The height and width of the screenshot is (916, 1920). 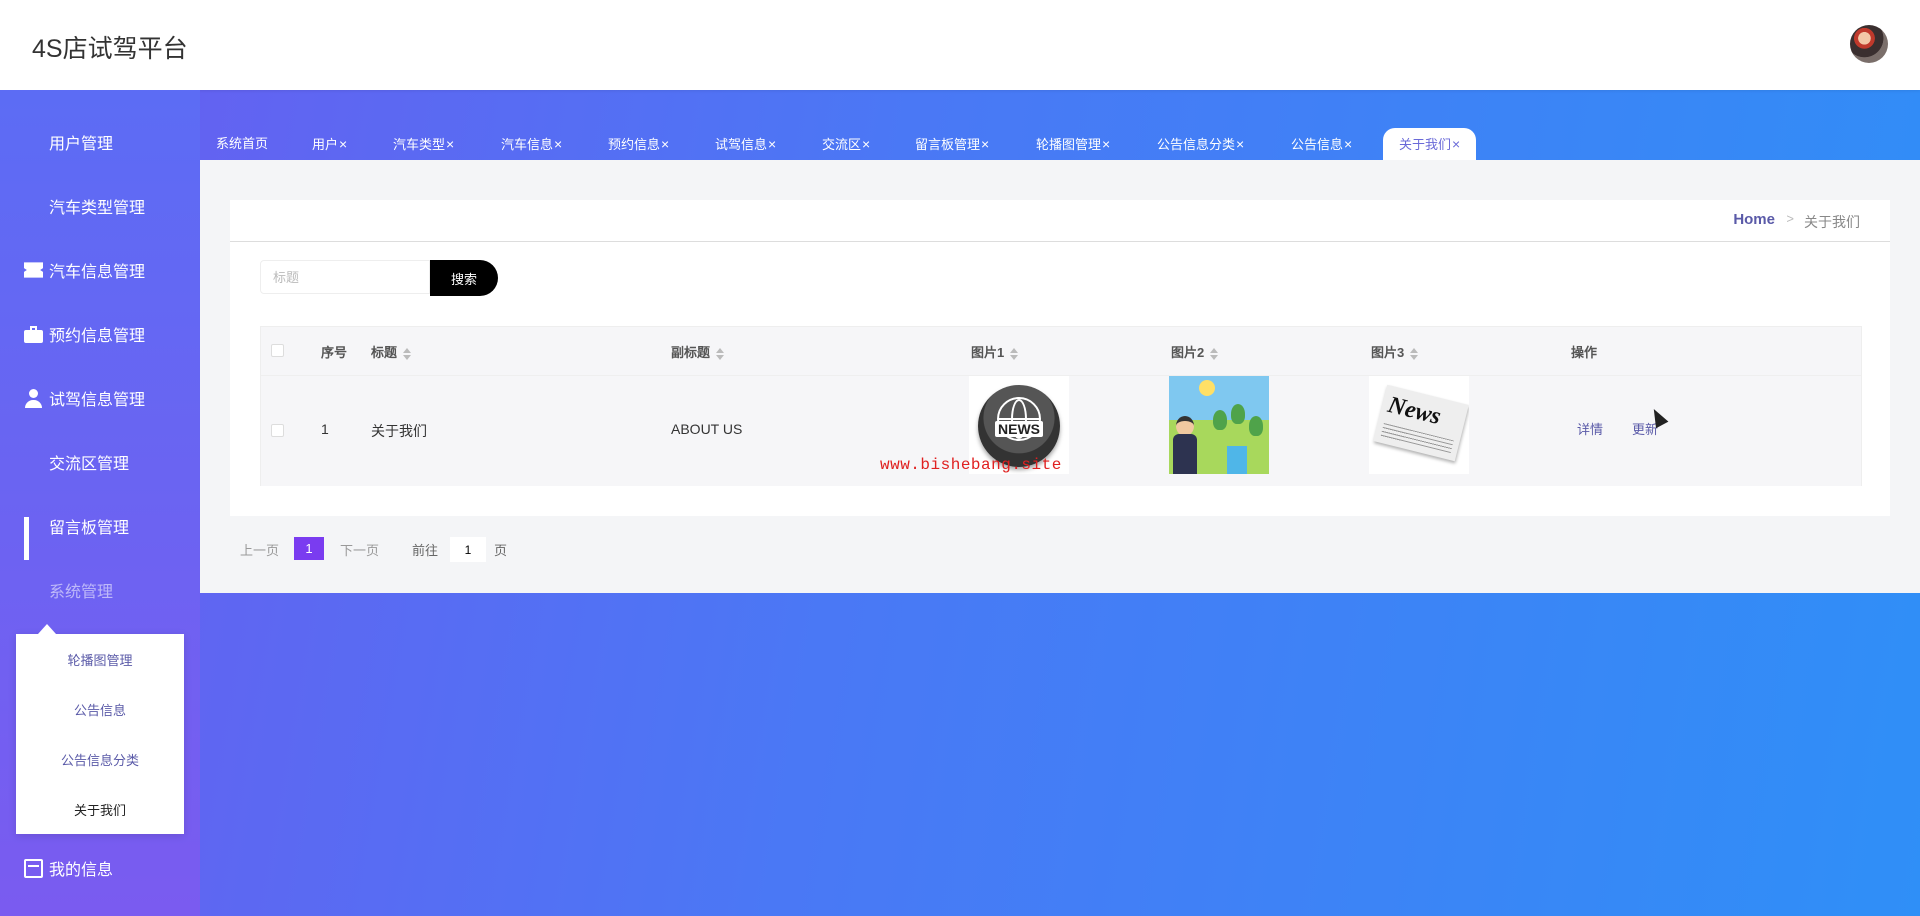 I want to click on submenu-item-announcement-category: 公告信息分类, so click(x=100, y=759).